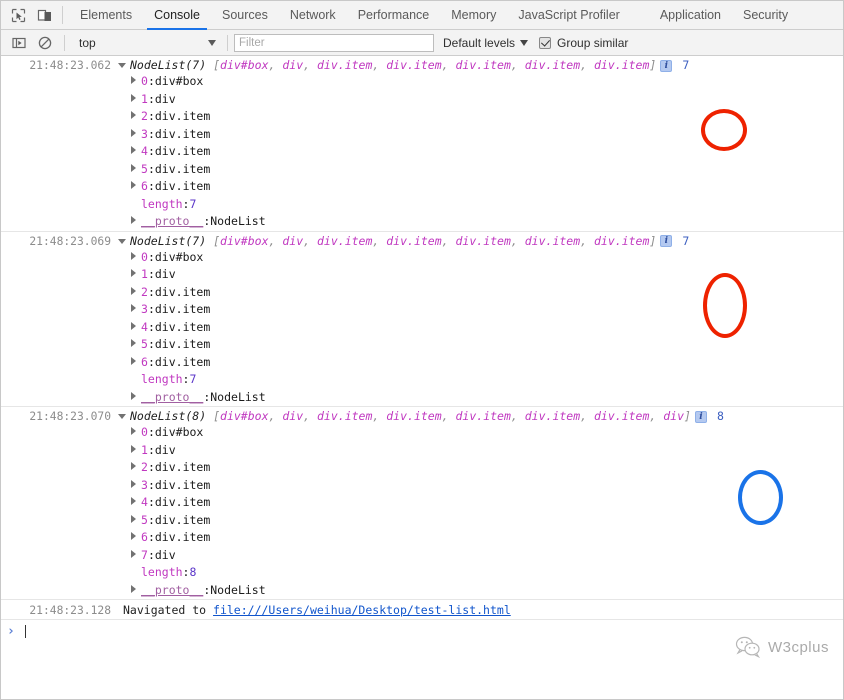 The height and width of the screenshot is (700, 844). What do you see at coordinates (568, 15) in the screenshot?
I see `tab-javascript-profiler: JavaScript Profiler` at bounding box center [568, 15].